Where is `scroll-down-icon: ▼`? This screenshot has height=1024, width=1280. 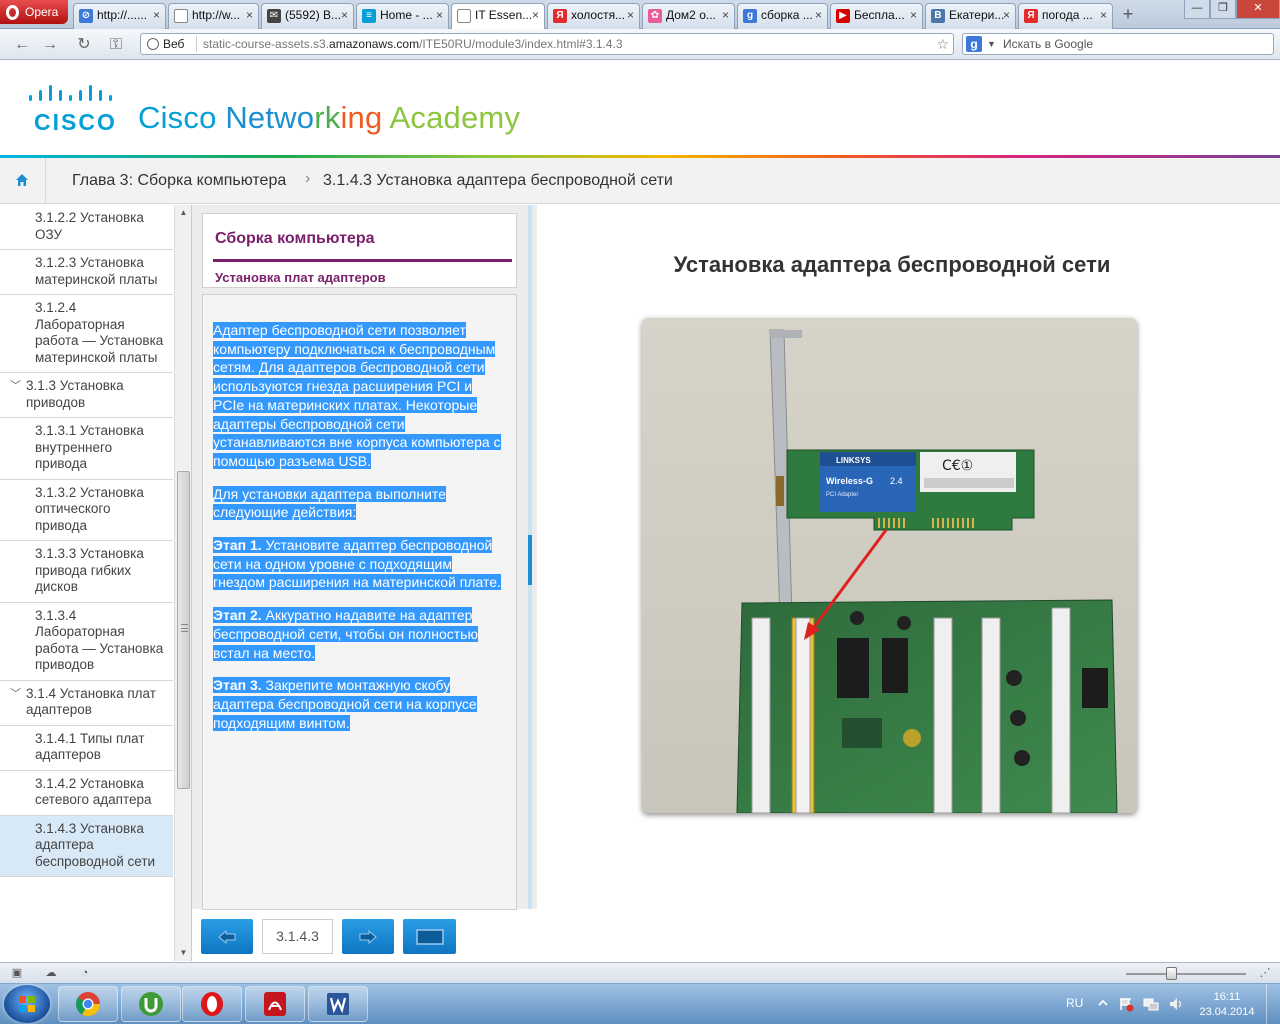
scroll-down-icon: ▼ is located at coordinates (183, 953).